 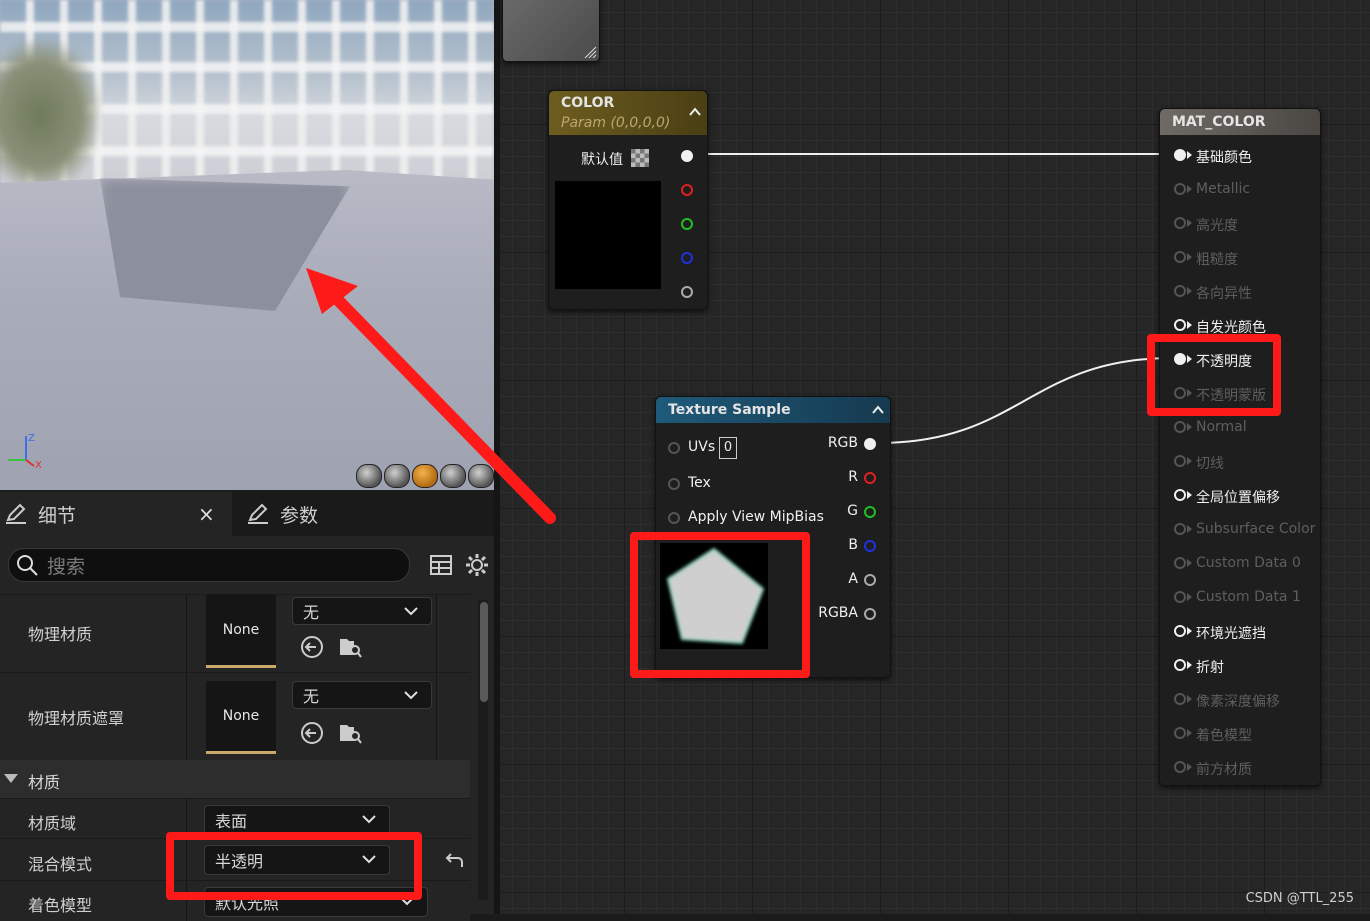 I want to click on section-title: 材质, so click(x=44, y=782).